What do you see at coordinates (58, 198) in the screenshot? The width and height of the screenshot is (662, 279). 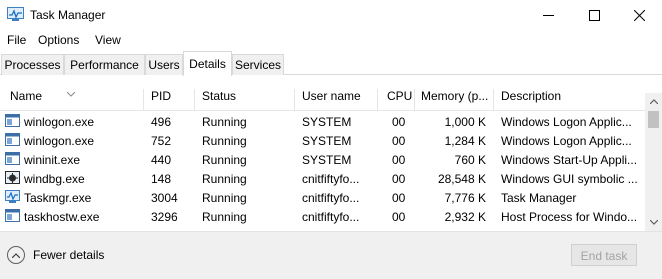 I see `cell-name: Taskmgr.exe` at bounding box center [58, 198].